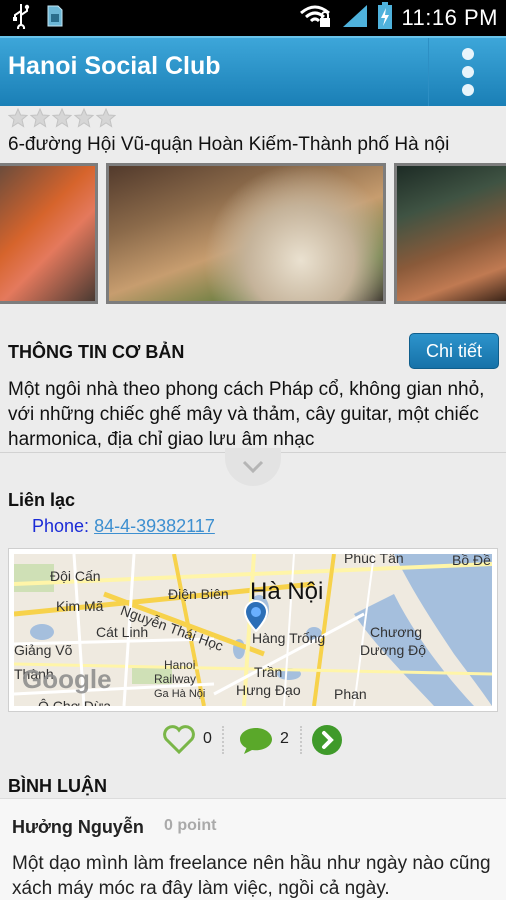 Image resolution: width=506 pixels, height=900 pixels. Describe the element at coordinates (449, 17) in the screenshot. I see `clock: 11:16 PM` at that location.